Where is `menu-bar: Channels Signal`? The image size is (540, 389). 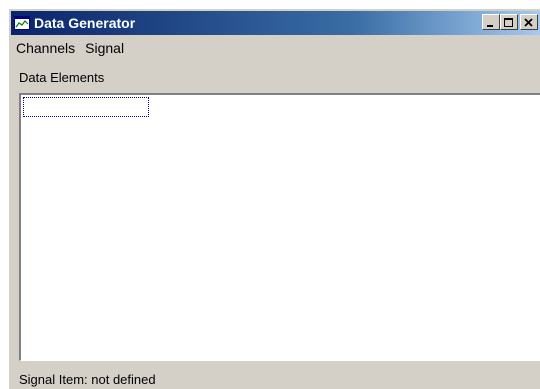 menu-bar: Channels Signal is located at coordinates (275, 48).